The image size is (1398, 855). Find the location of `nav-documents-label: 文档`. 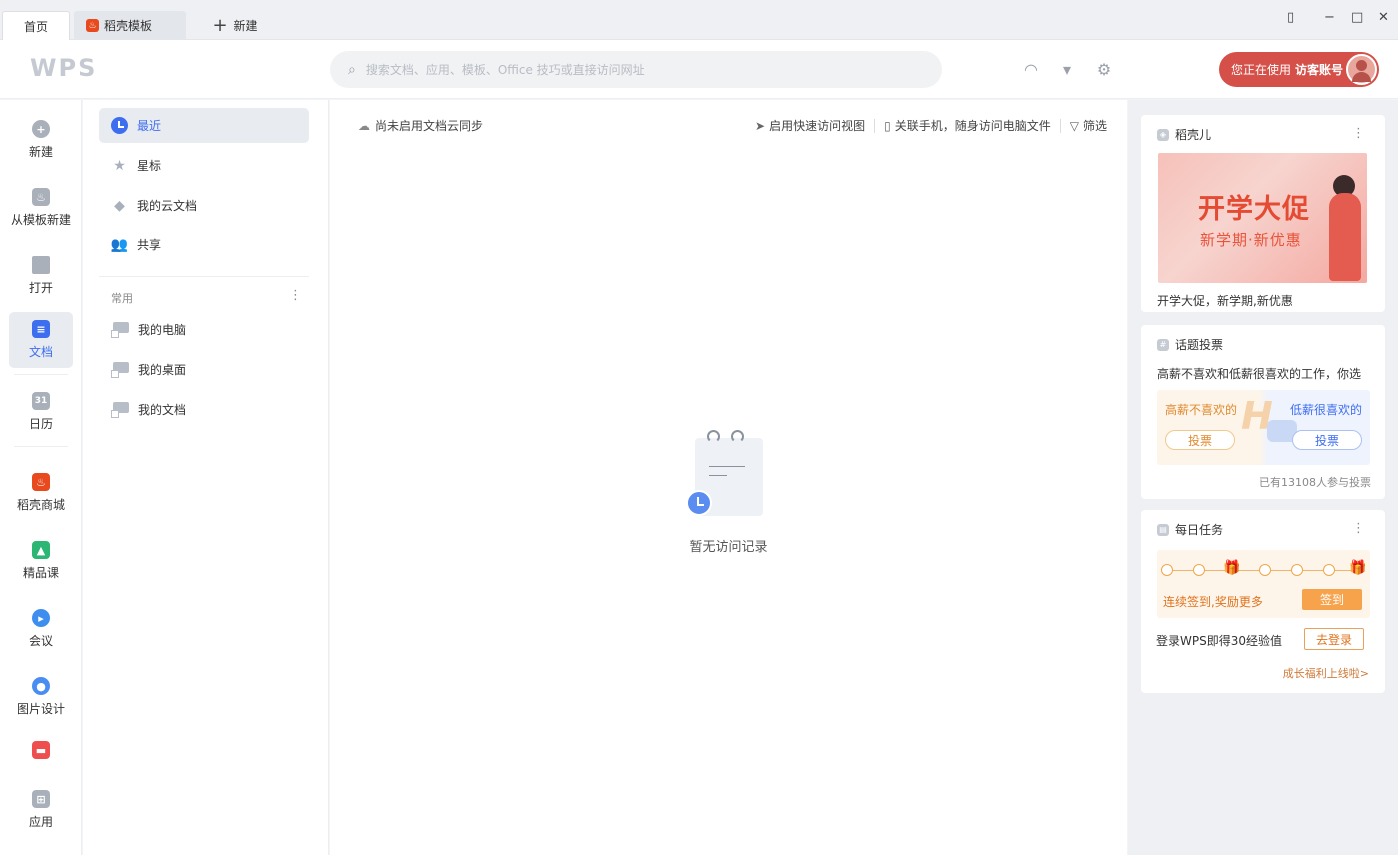

nav-documents-label: 文档 is located at coordinates (40, 352).